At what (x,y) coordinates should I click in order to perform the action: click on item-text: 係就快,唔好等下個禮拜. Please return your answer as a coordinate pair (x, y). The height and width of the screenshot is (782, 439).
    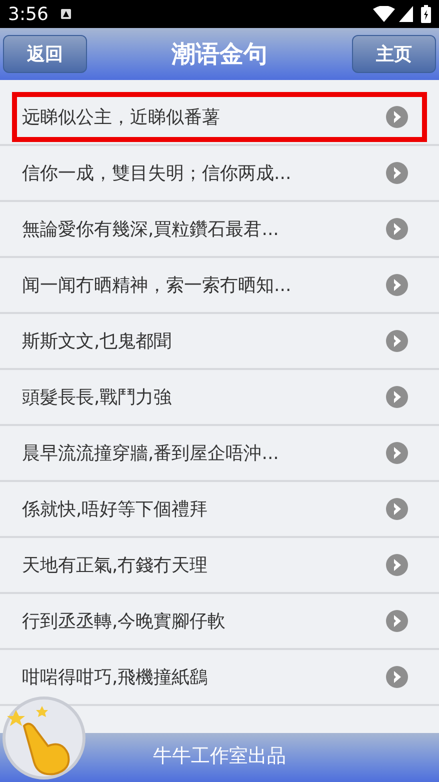
    Looking at the image, I should click on (115, 510).